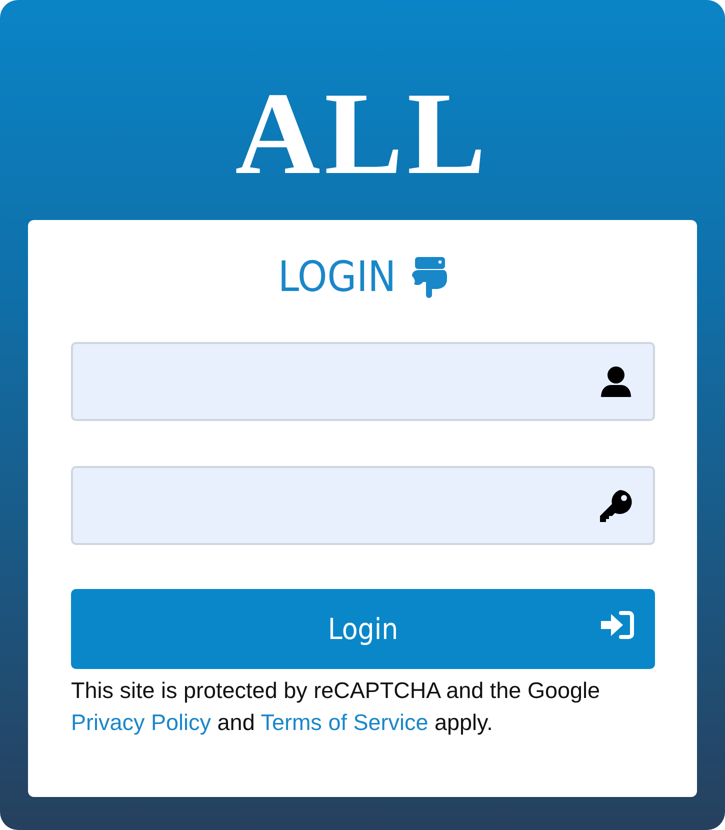 The width and height of the screenshot is (725, 830). What do you see at coordinates (617, 625) in the screenshot?
I see `sign-in-icon` at bounding box center [617, 625].